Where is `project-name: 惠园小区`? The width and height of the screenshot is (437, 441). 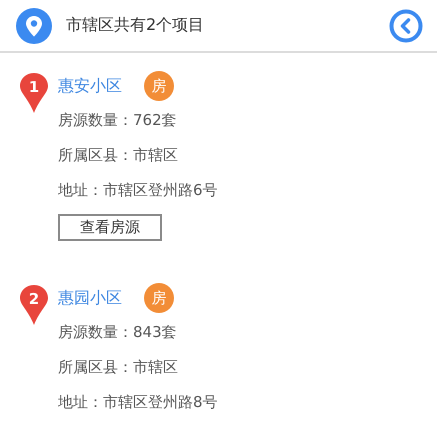
project-name: 惠园小区 is located at coordinates (90, 298).